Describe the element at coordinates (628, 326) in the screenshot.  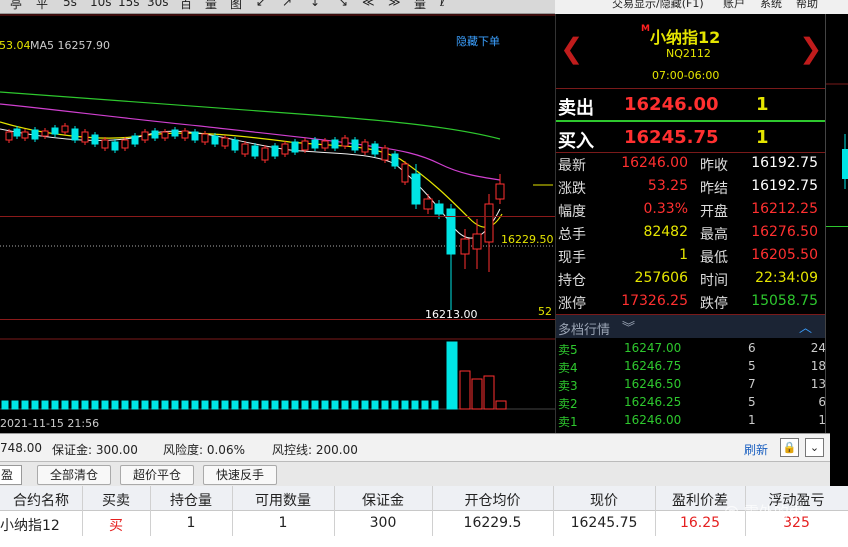
I see `double-chevron-down-icon: ︾` at that location.